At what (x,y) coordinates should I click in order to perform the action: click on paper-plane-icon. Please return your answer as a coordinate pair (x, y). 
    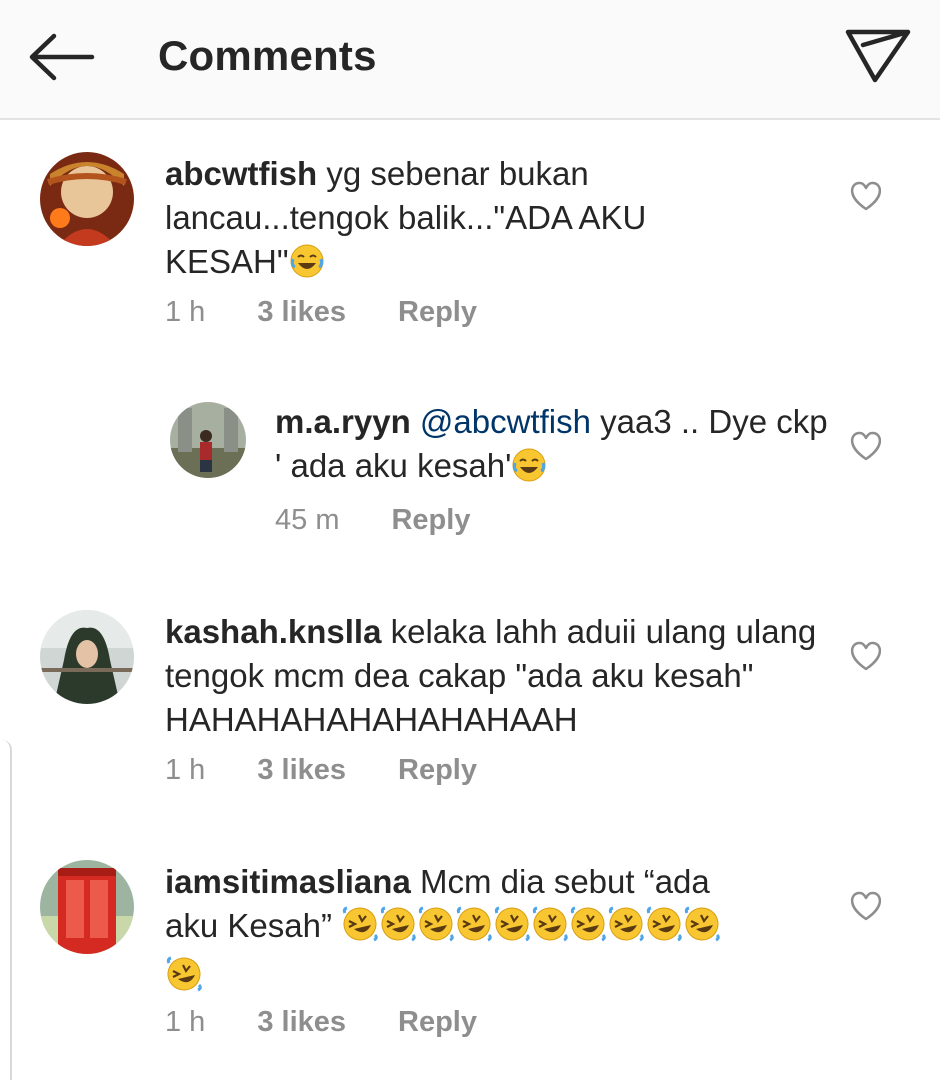
    Looking at the image, I should click on (878, 56).